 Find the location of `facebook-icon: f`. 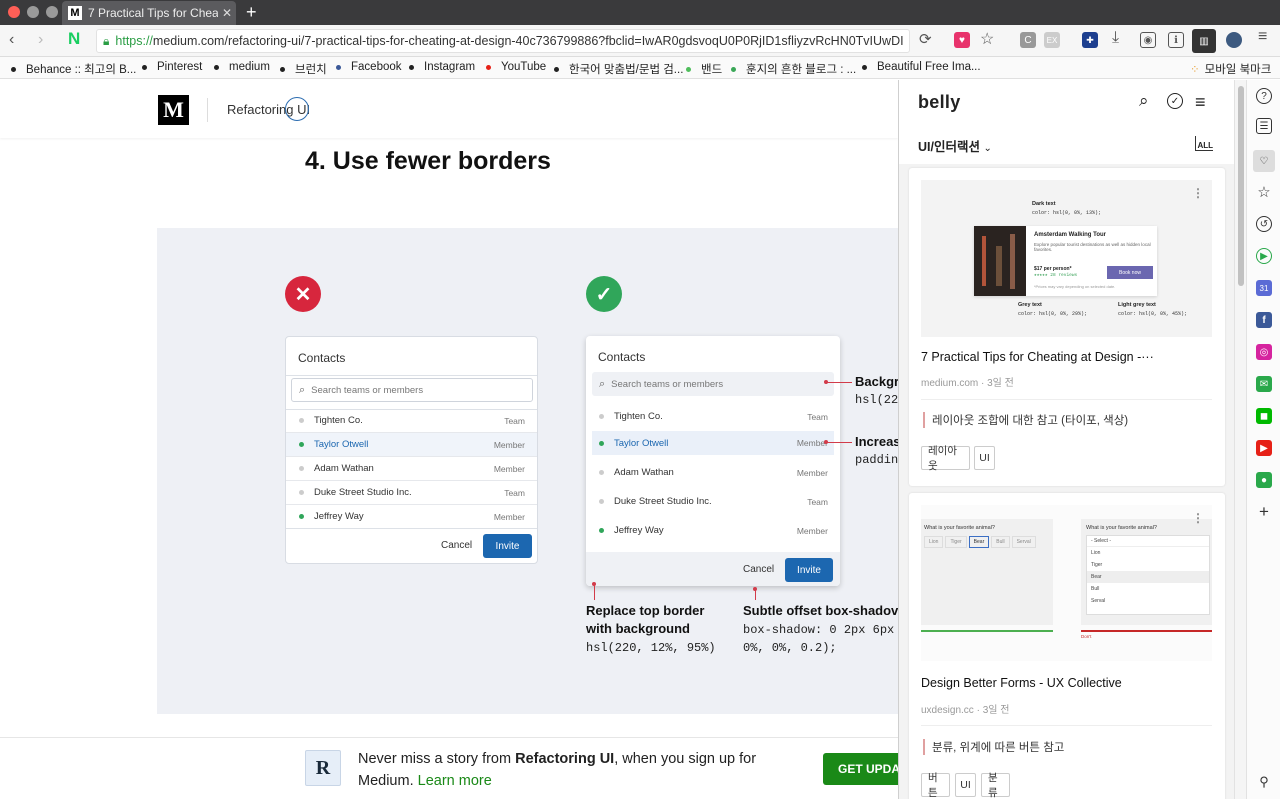

facebook-icon: f is located at coordinates (1264, 320).